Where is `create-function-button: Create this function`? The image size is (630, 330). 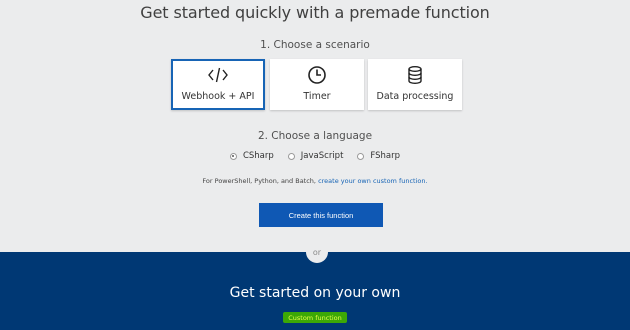 create-function-button: Create this function is located at coordinates (321, 215).